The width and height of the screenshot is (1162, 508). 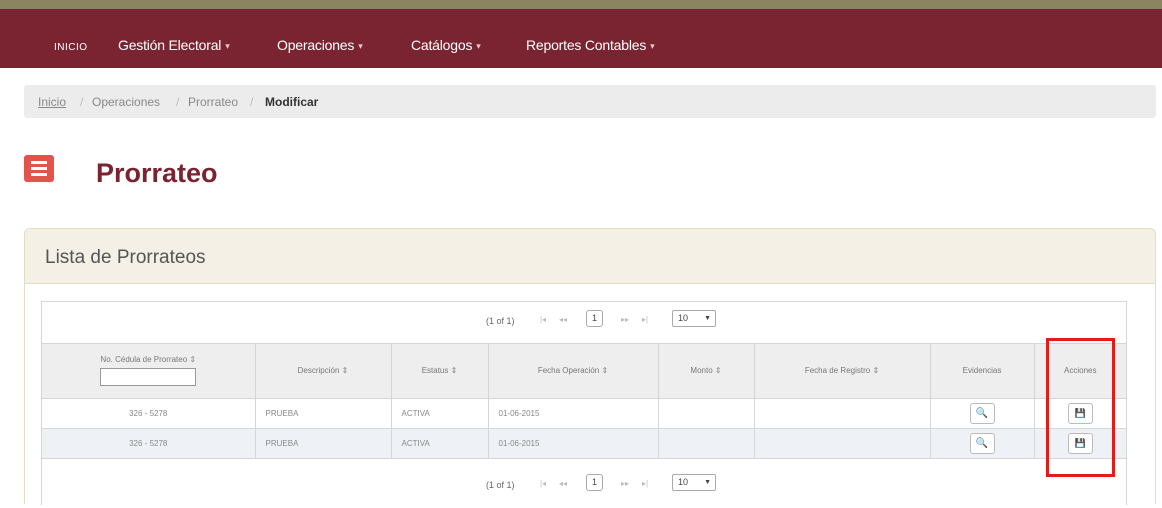 I want to click on nav-item-operaciones: Operaciones ▾, so click(x=320, y=45).